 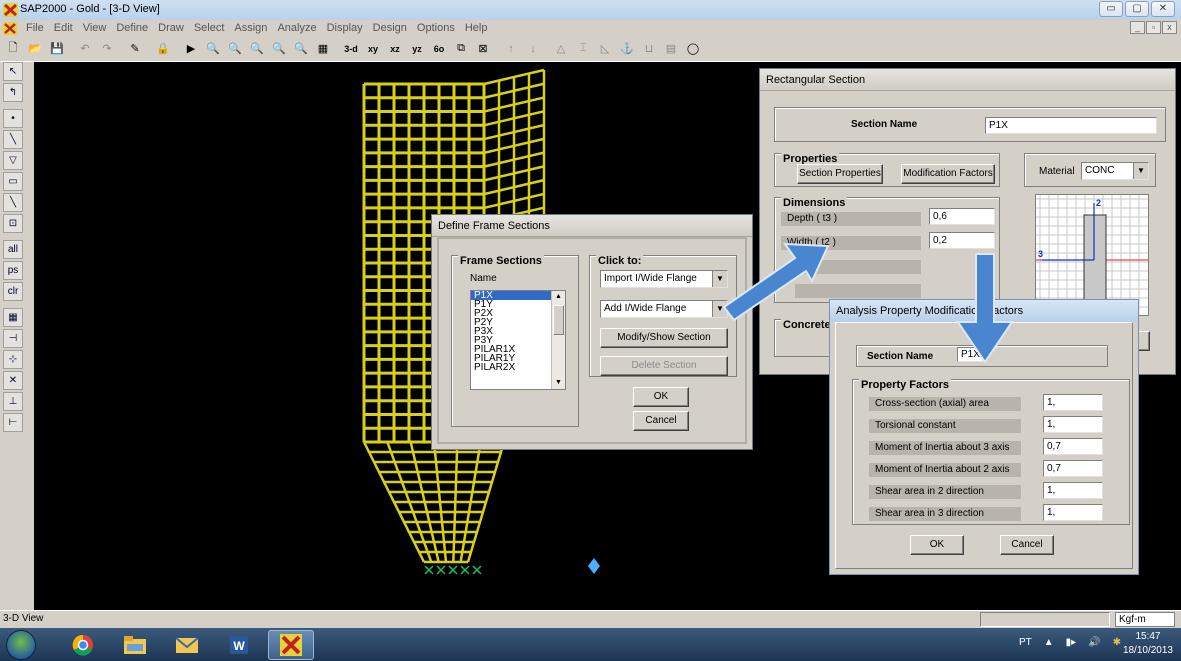 What do you see at coordinates (13, 401) in the screenshot?
I see `snap-perpendicular-icon: ⊥` at bounding box center [13, 401].